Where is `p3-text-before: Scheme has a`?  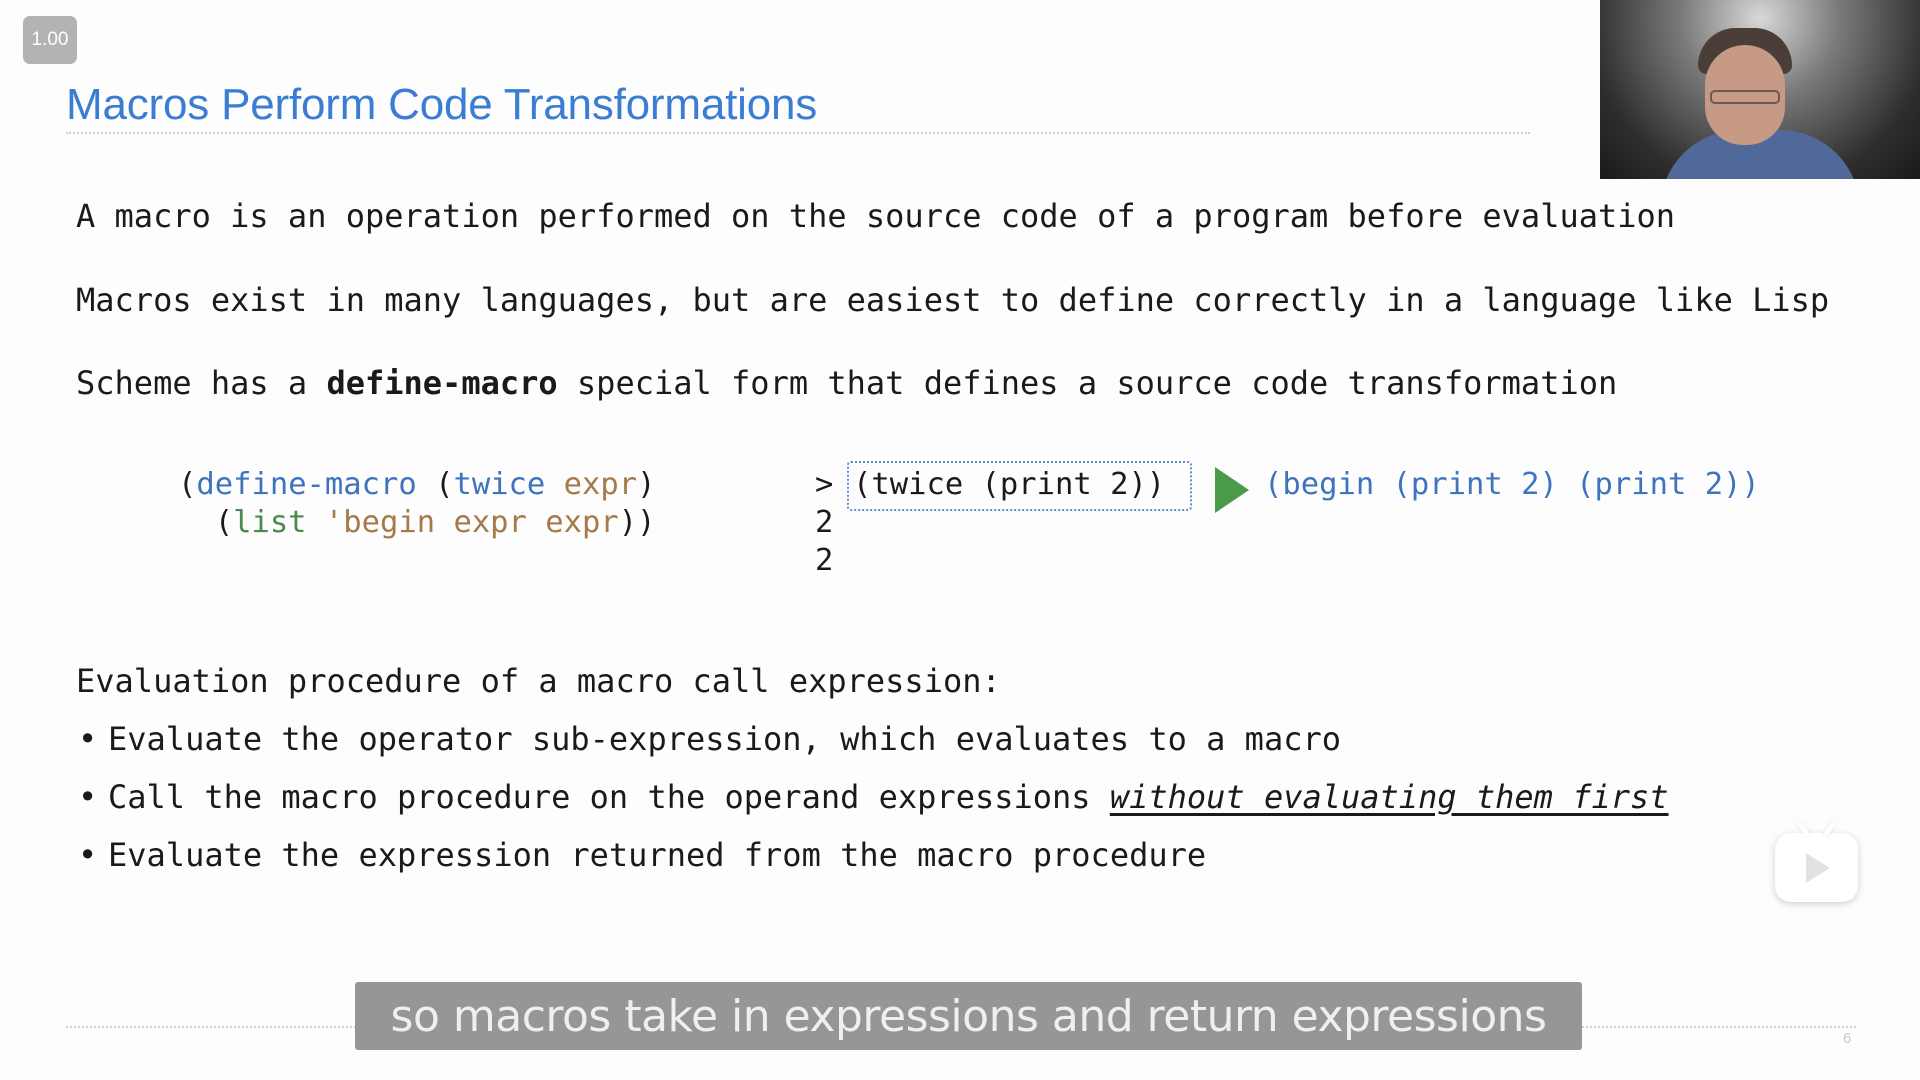 p3-text-before: Scheme has a is located at coordinates (201, 383).